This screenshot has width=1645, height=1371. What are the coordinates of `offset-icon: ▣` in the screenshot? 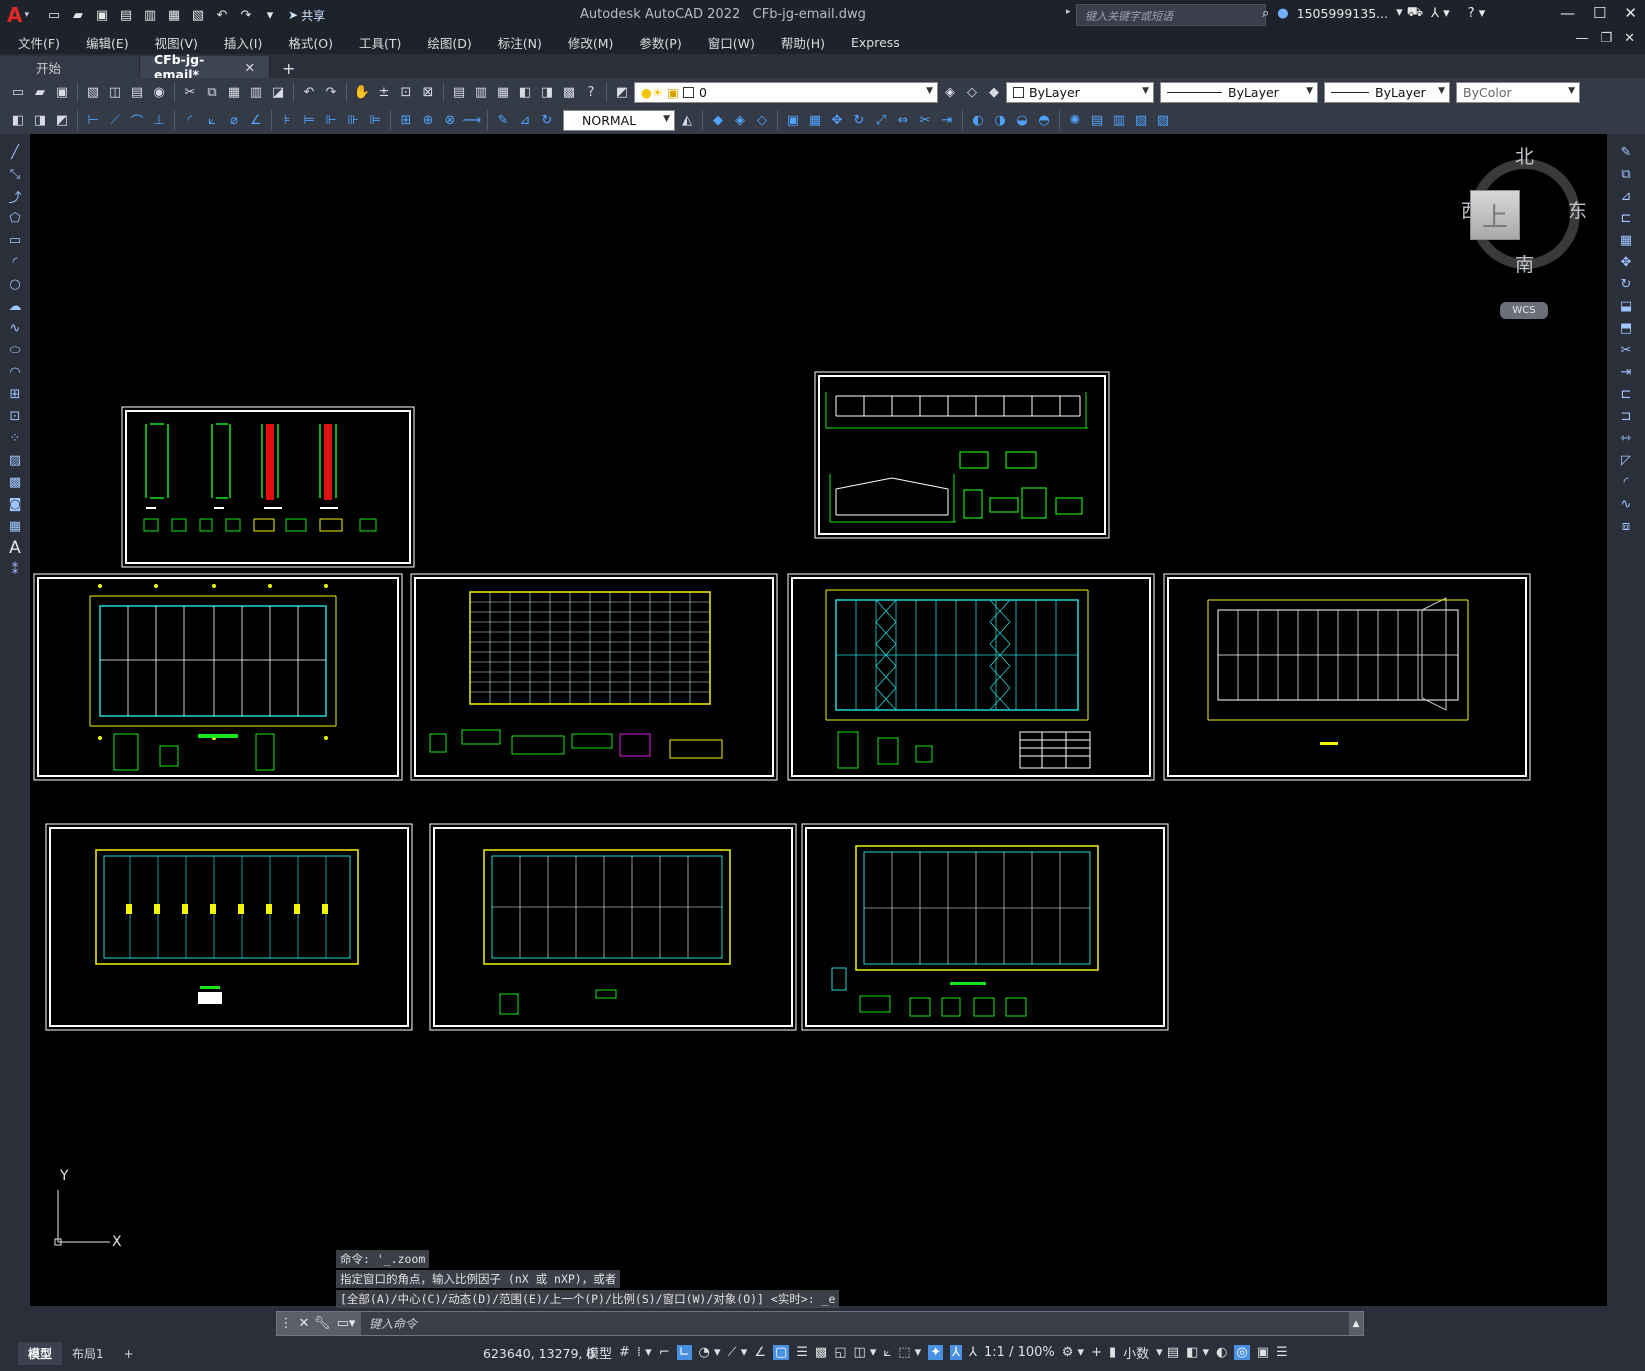 It's located at (793, 120).